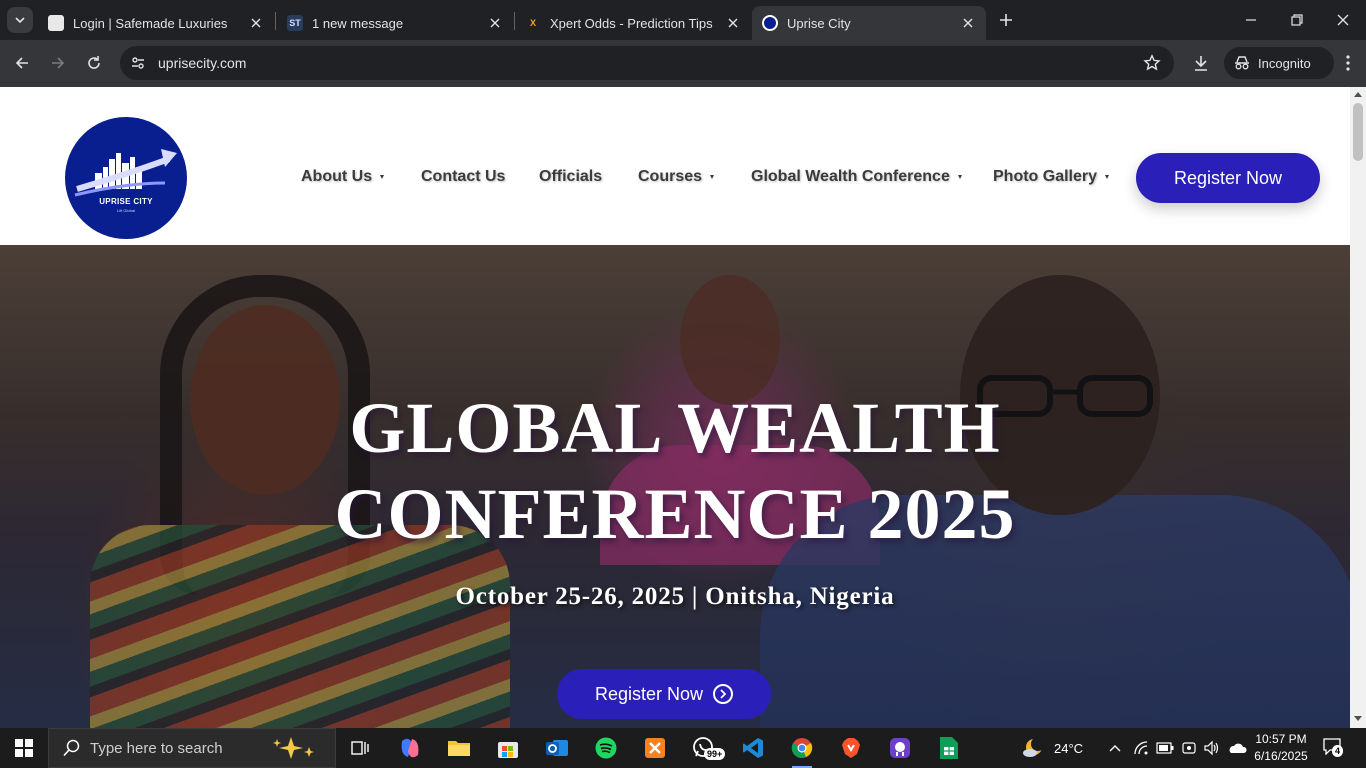 This screenshot has height=768, width=1366. Describe the element at coordinates (670, 176) in the screenshot. I see `nav-label: Courses` at that location.